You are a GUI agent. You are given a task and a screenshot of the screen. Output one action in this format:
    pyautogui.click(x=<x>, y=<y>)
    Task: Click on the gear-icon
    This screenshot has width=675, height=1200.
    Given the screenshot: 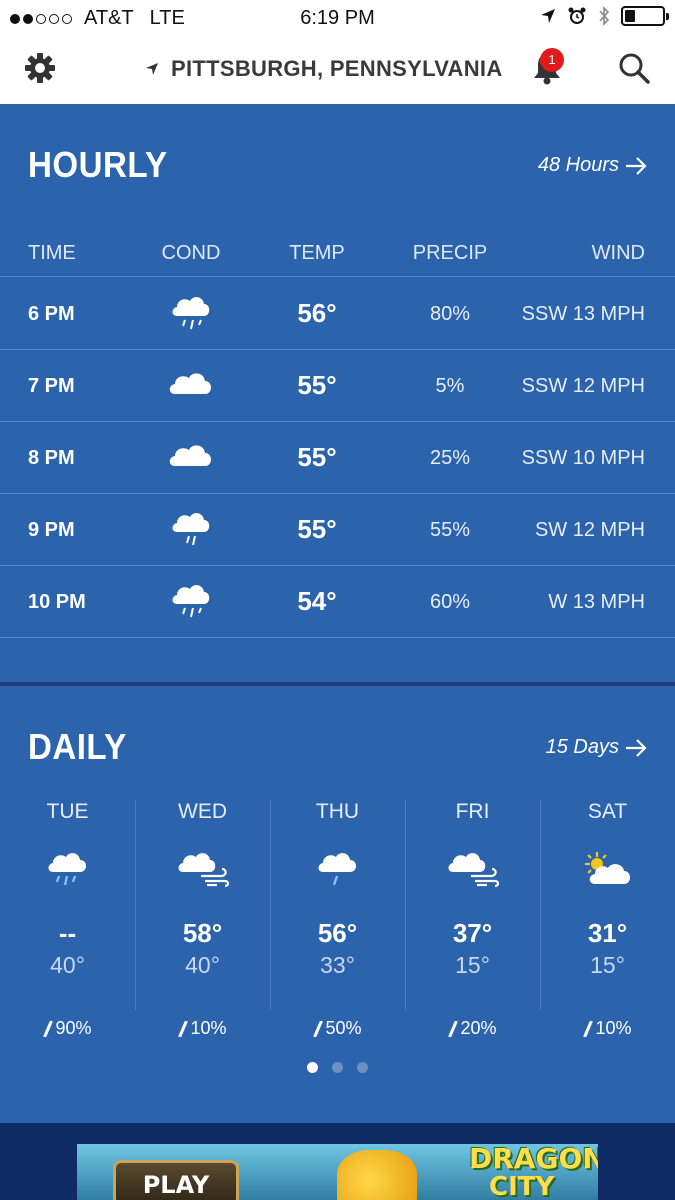 What is the action you would take?
    pyautogui.click(x=40, y=68)
    